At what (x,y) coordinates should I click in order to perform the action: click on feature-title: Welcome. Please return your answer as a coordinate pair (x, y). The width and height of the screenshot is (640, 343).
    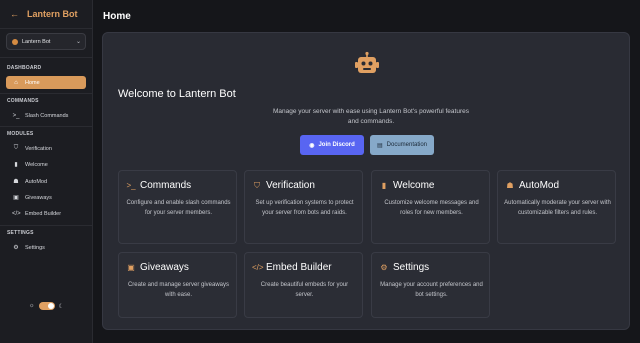
    Looking at the image, I should click on (414, 185).